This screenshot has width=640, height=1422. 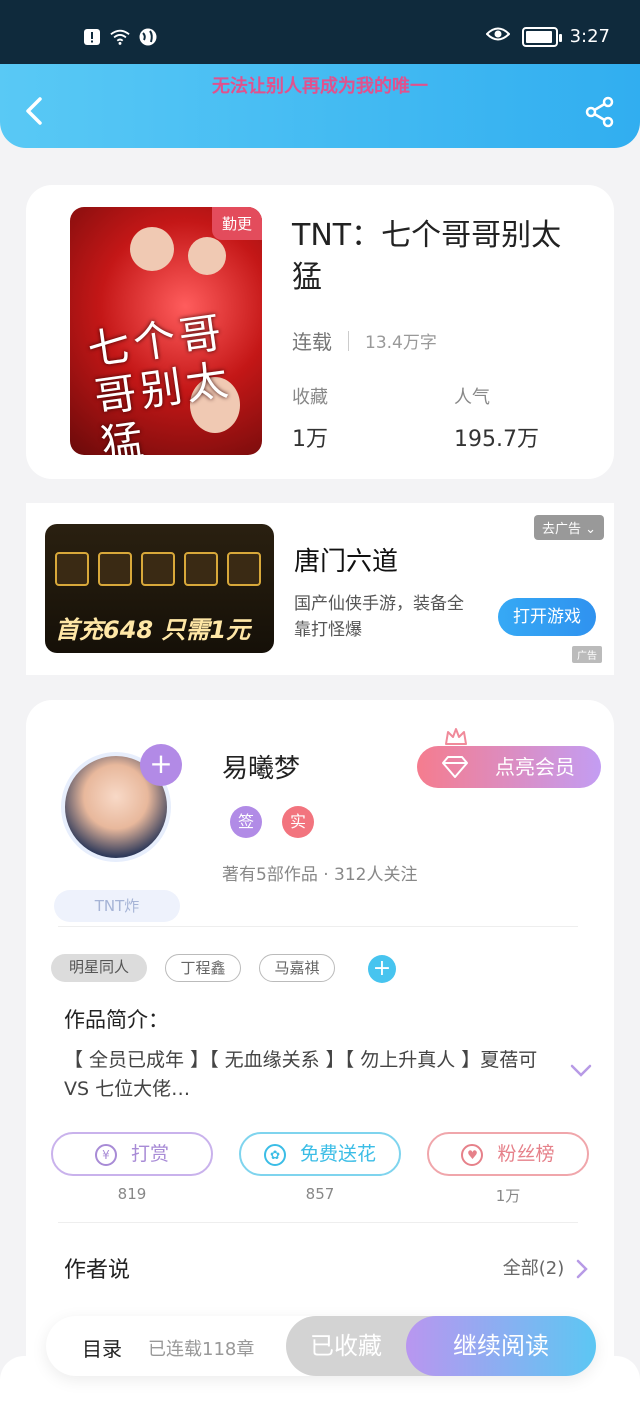 I want to click on crown-icon, so click(x=456, y=736).